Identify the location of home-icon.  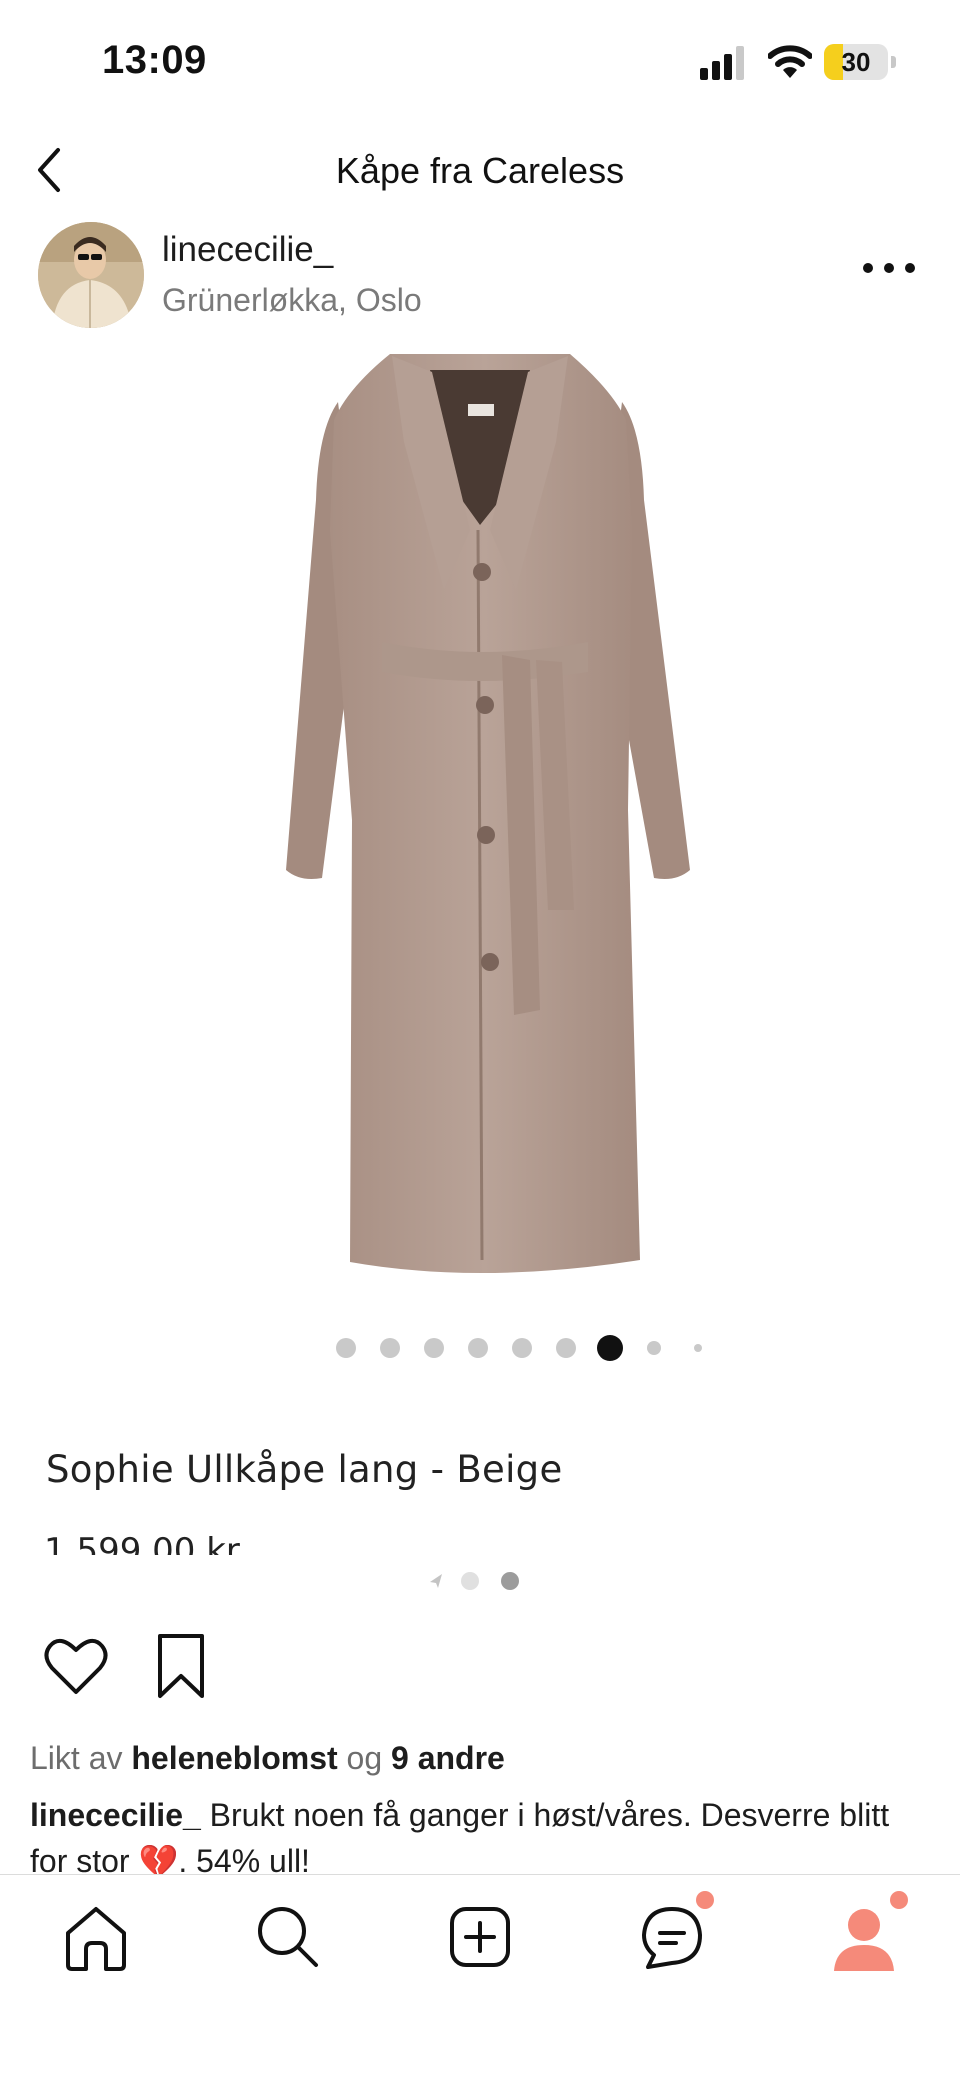
(96, 1937).